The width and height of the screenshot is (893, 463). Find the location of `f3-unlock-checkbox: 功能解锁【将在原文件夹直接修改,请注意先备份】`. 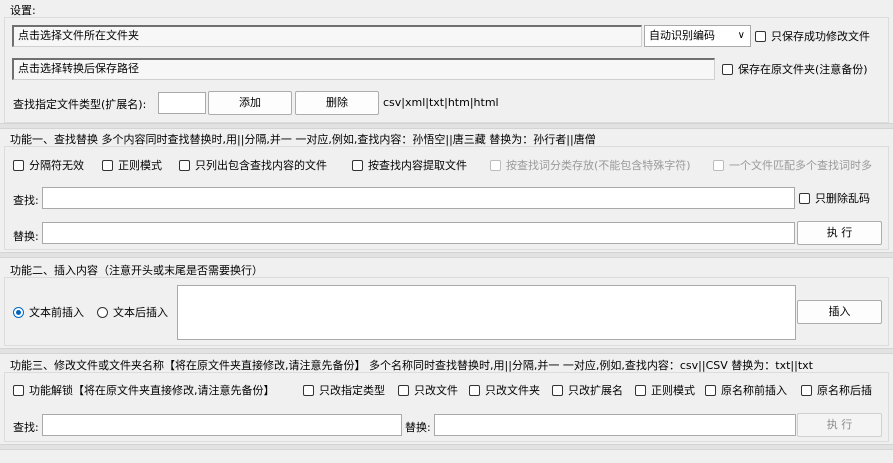

f3-unlock-checkbox: 功能解锁【将在原文件夹直接修改,请注意先备份】 is located at coordinates (144, 390).